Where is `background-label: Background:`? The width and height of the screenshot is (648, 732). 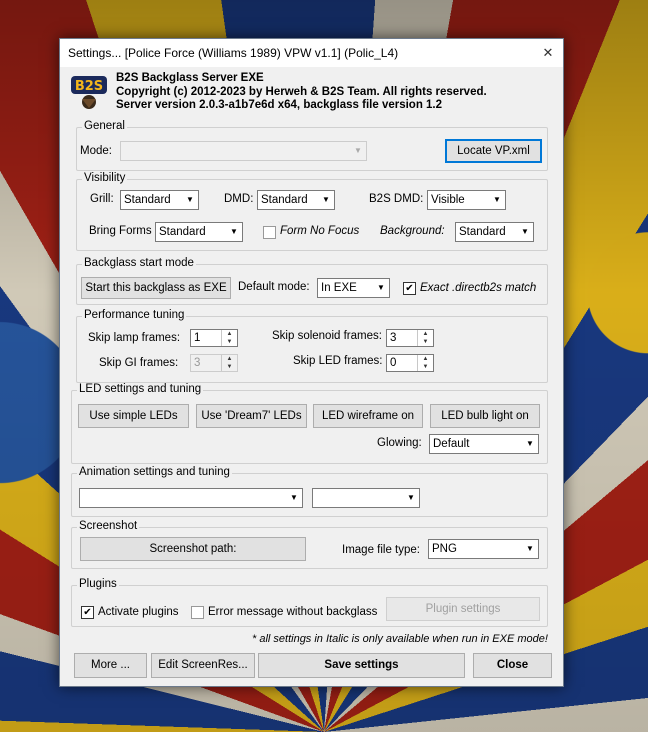 background-label: Background: is located at coordinates (412, 231).